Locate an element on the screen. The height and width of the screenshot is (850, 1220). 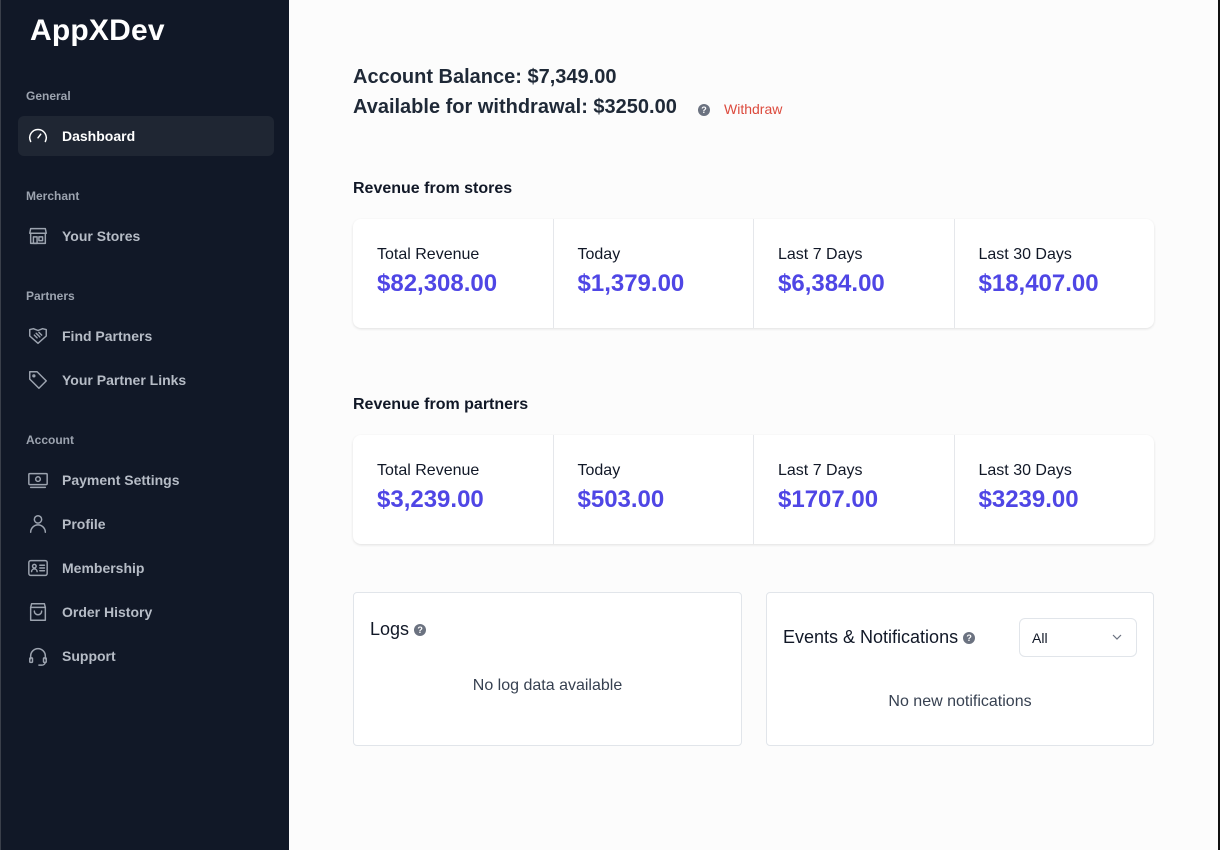
sidebar-item-your-partner-links: Your Partner Links is located at coordinates (146, 380).